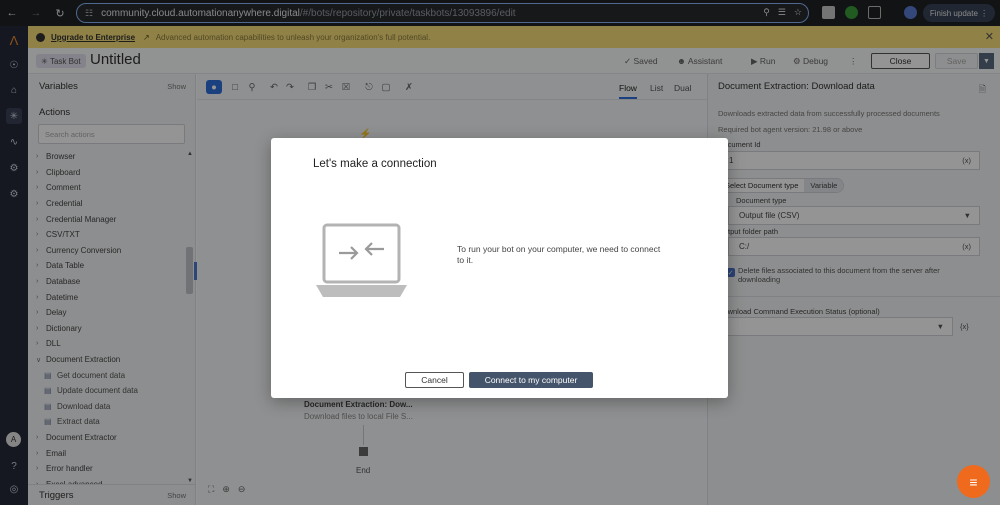  Describe the element at coordinates (361, 260) in the screenshot. I see `laptop-connection-icon` at that location.